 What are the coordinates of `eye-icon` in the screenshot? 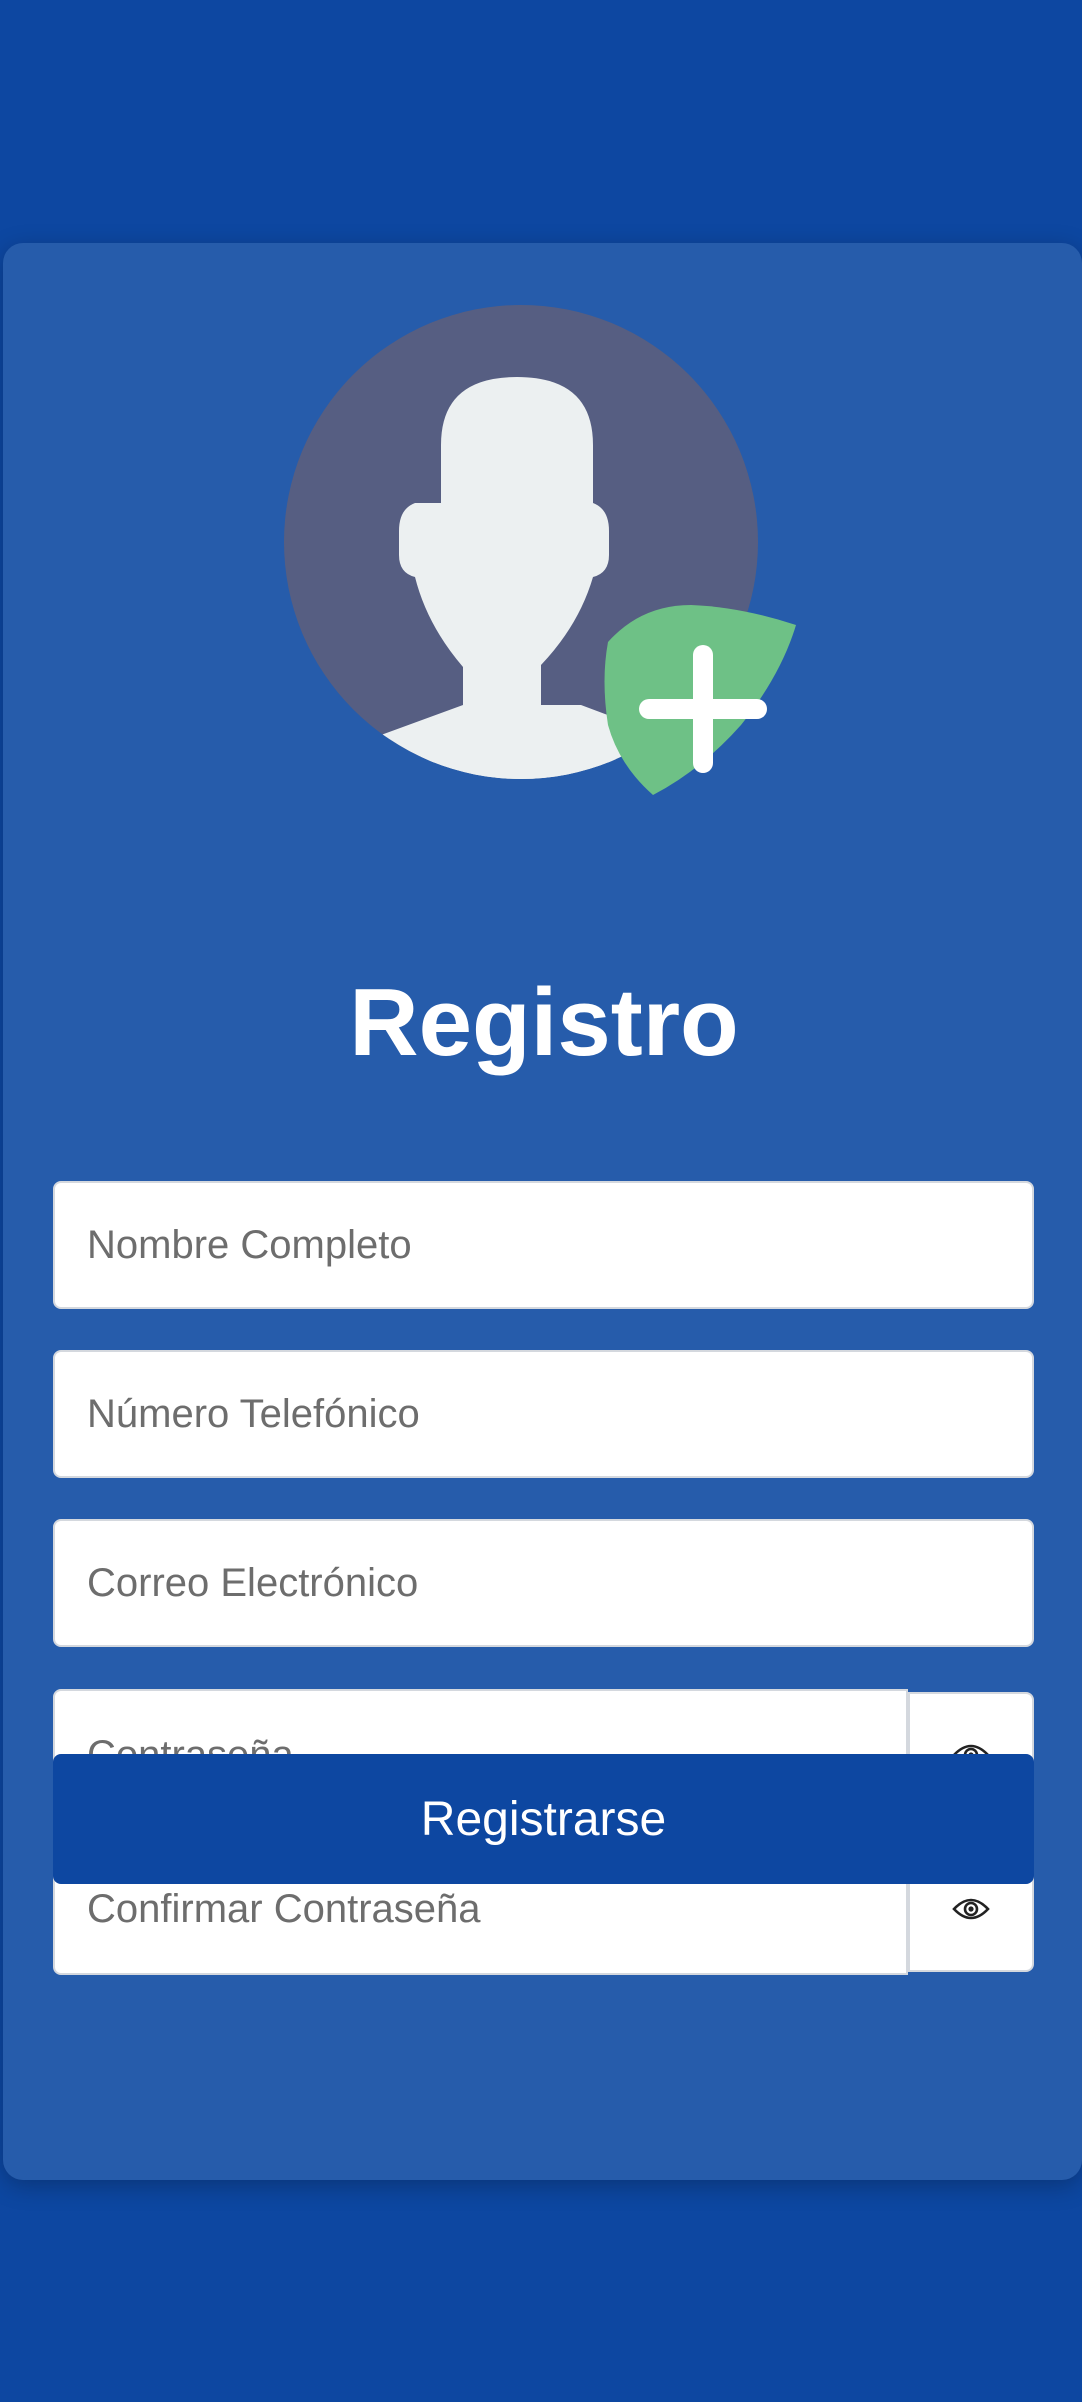 It's located at (971, 1909).